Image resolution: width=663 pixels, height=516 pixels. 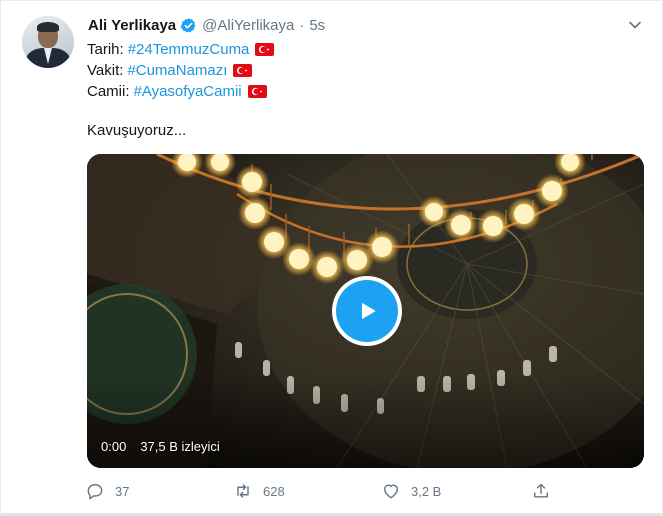 What do you see at coordinates (188, 91) in the screenshot?
I see `hashtag-link: #AyasofyaCamii` at bounding box center [188, 91].